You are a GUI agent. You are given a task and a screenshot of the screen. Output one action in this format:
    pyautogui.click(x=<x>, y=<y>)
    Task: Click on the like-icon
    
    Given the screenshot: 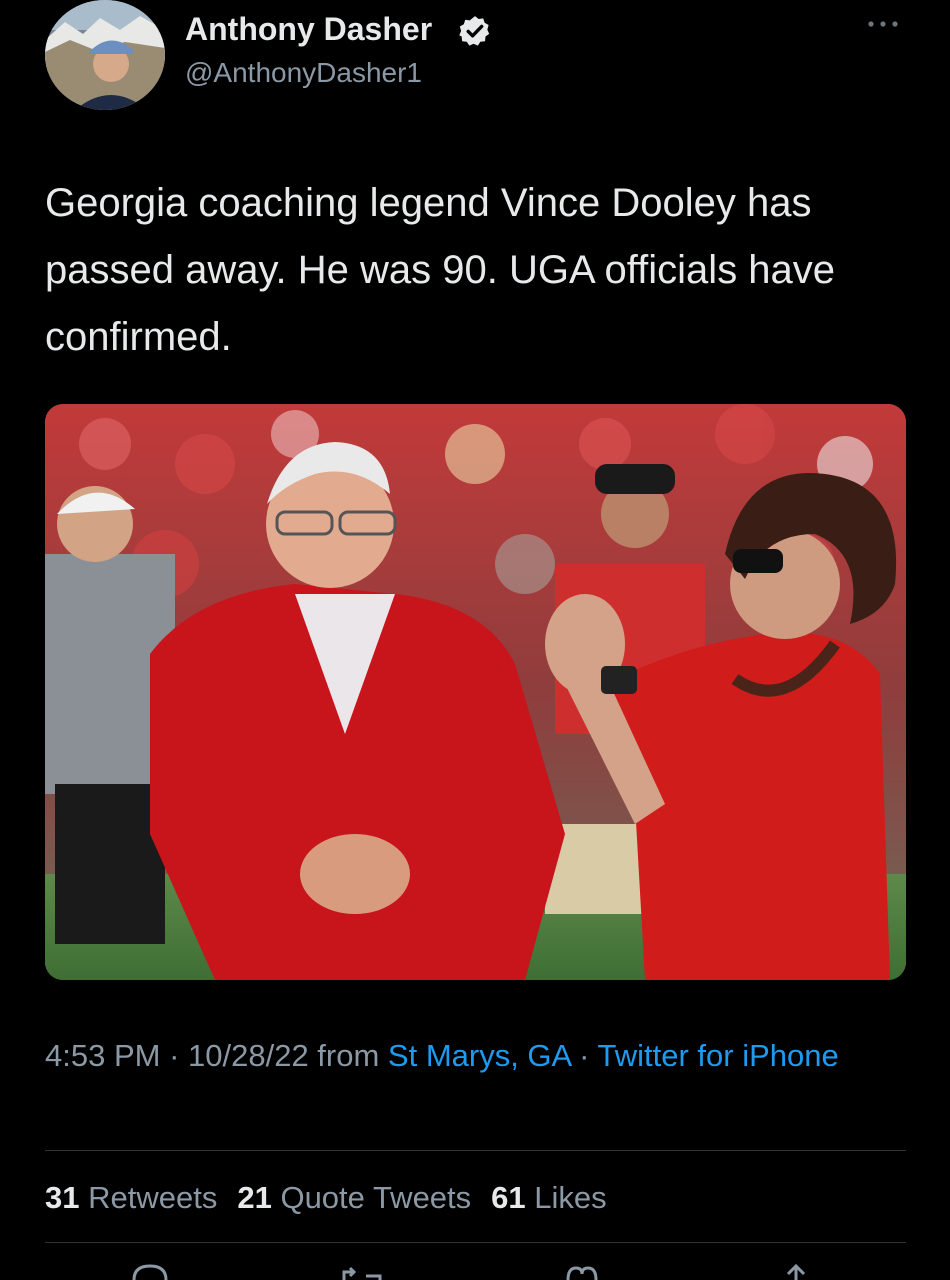 What is the action you would take?
    pyautogui.click(x=582, y=1271)
    